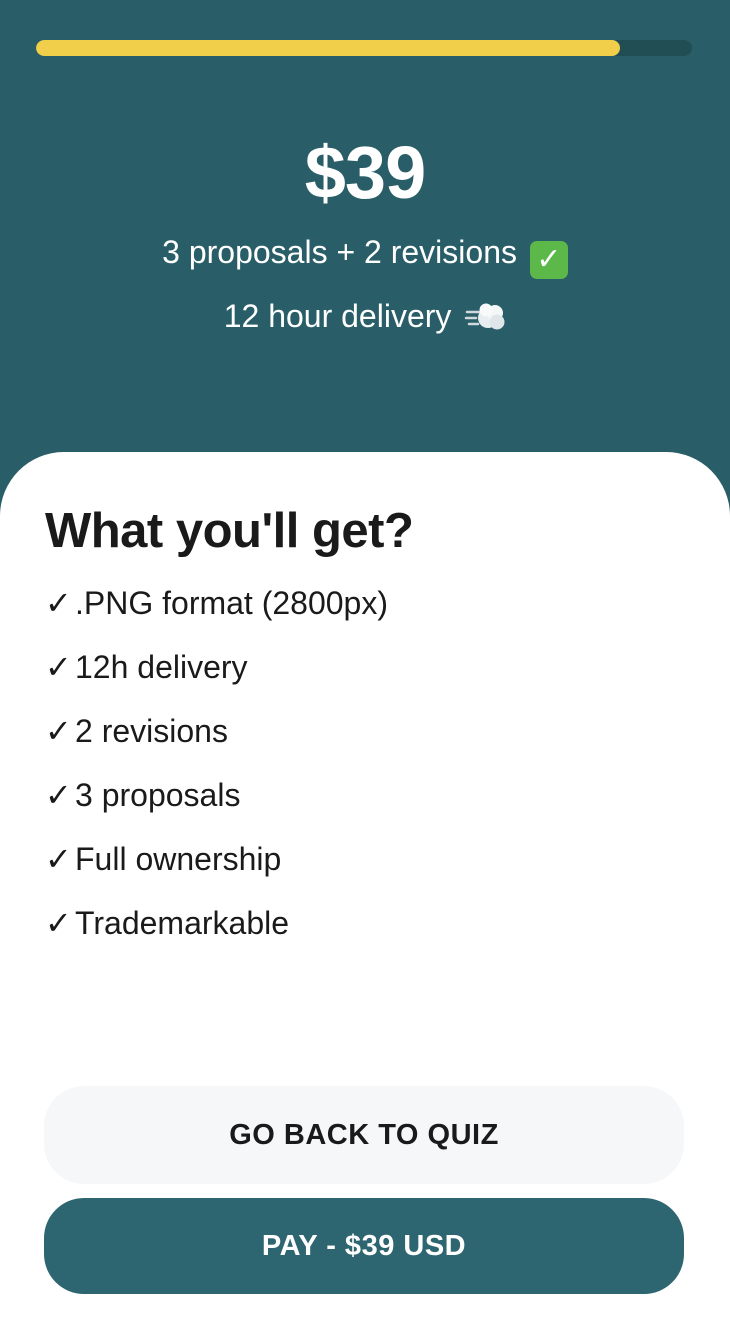 The image size is (730, 1340). What do you see at coordinates (339, 252) in the screenshot?
I see `proposals-text: 3 proposals + 2 revisions` at bounding box center [339, 252].